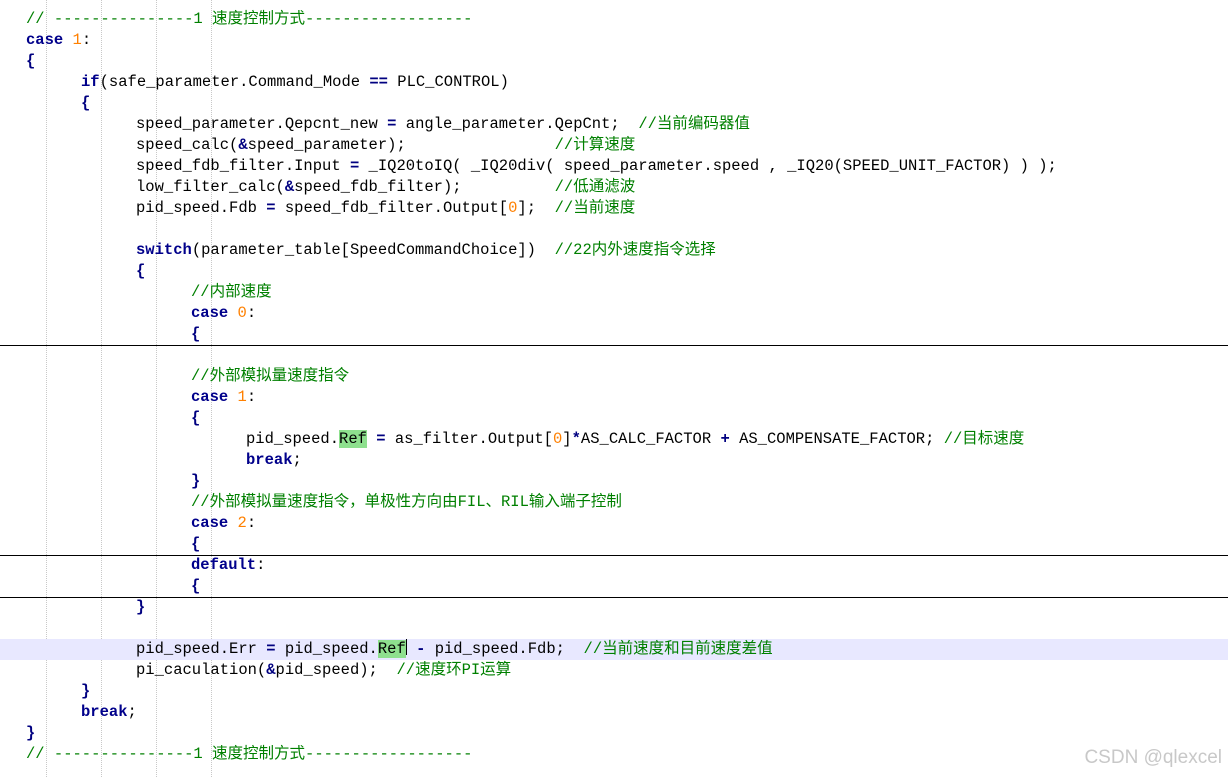  Describe the element at coordinates (210, 187) in the screenshot. I see `code-token: low_filter_calc(` at that location.